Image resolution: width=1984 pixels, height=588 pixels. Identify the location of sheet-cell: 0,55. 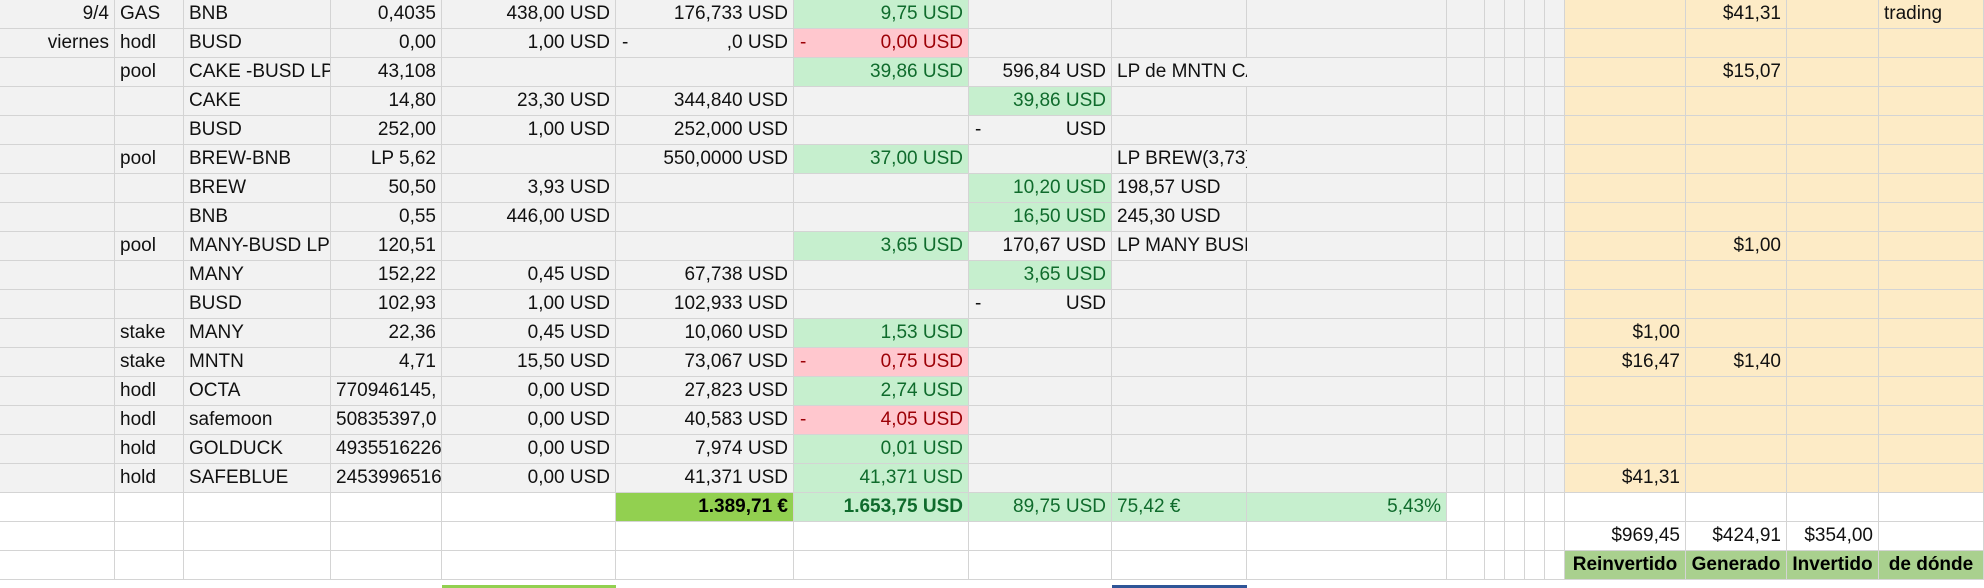
(386, 217).